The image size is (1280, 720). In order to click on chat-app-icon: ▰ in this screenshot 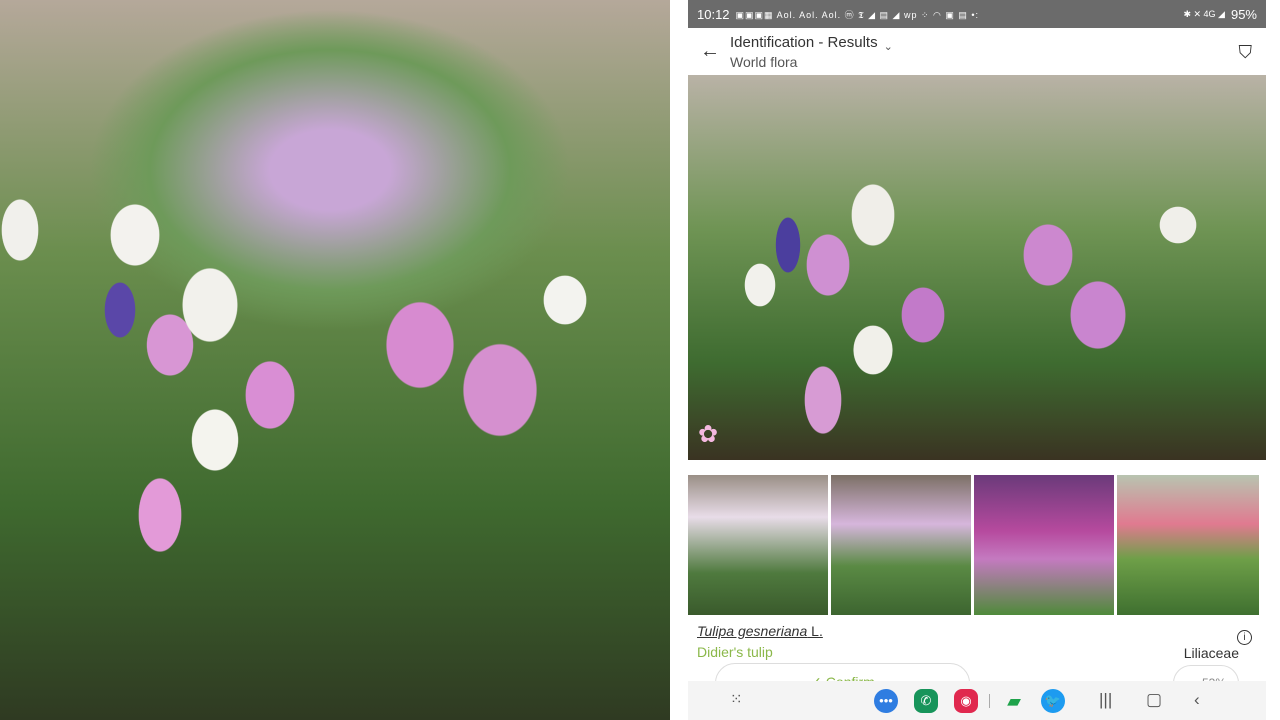, I will do `click(1014, 701)`.